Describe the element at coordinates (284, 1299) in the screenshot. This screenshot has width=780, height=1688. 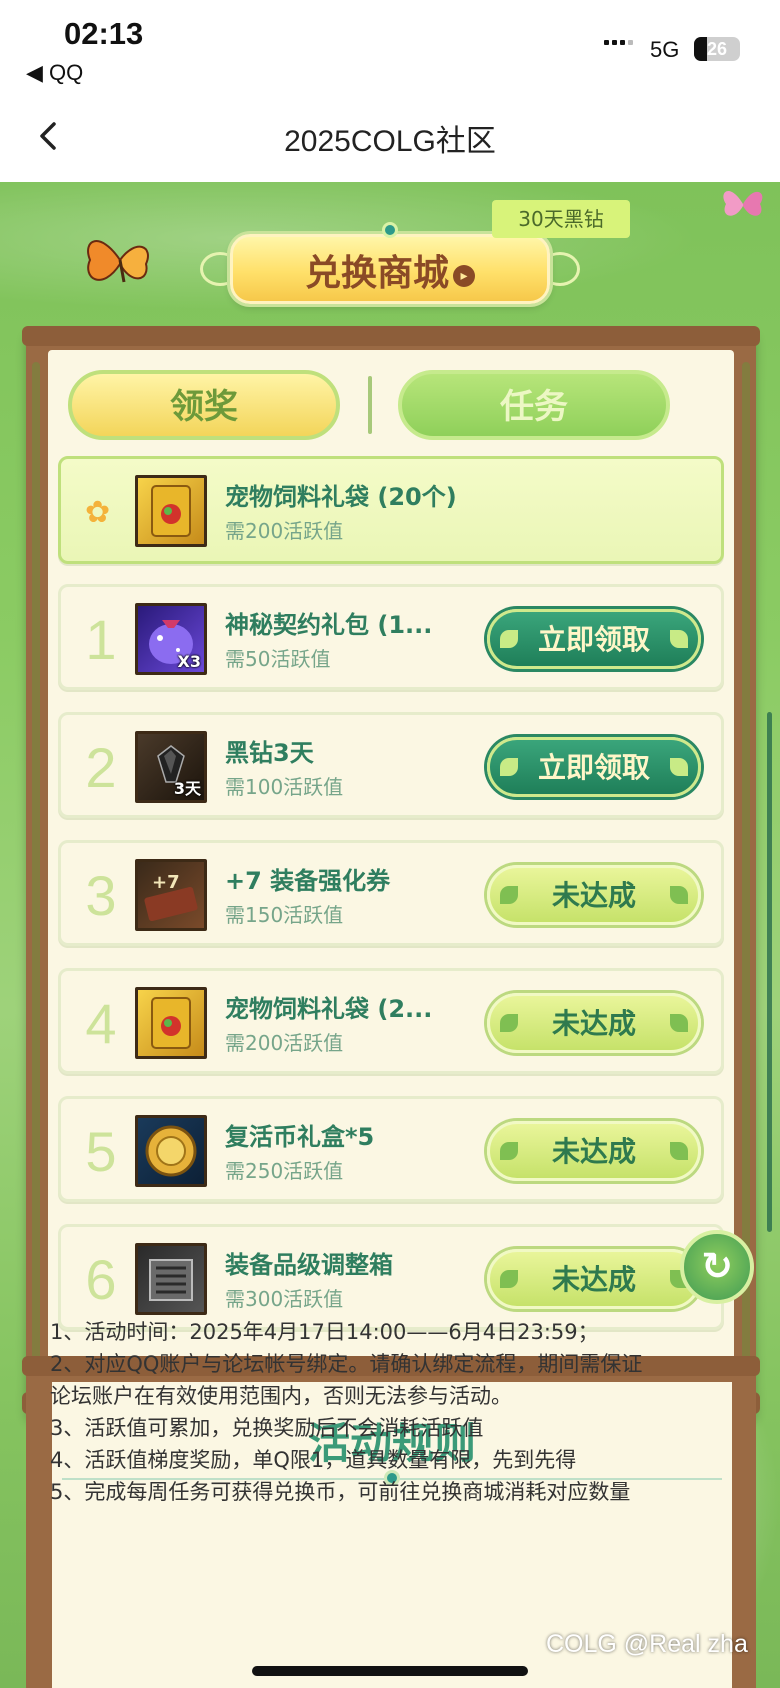
I see `item-requirement: 需300活跃值` at that location.